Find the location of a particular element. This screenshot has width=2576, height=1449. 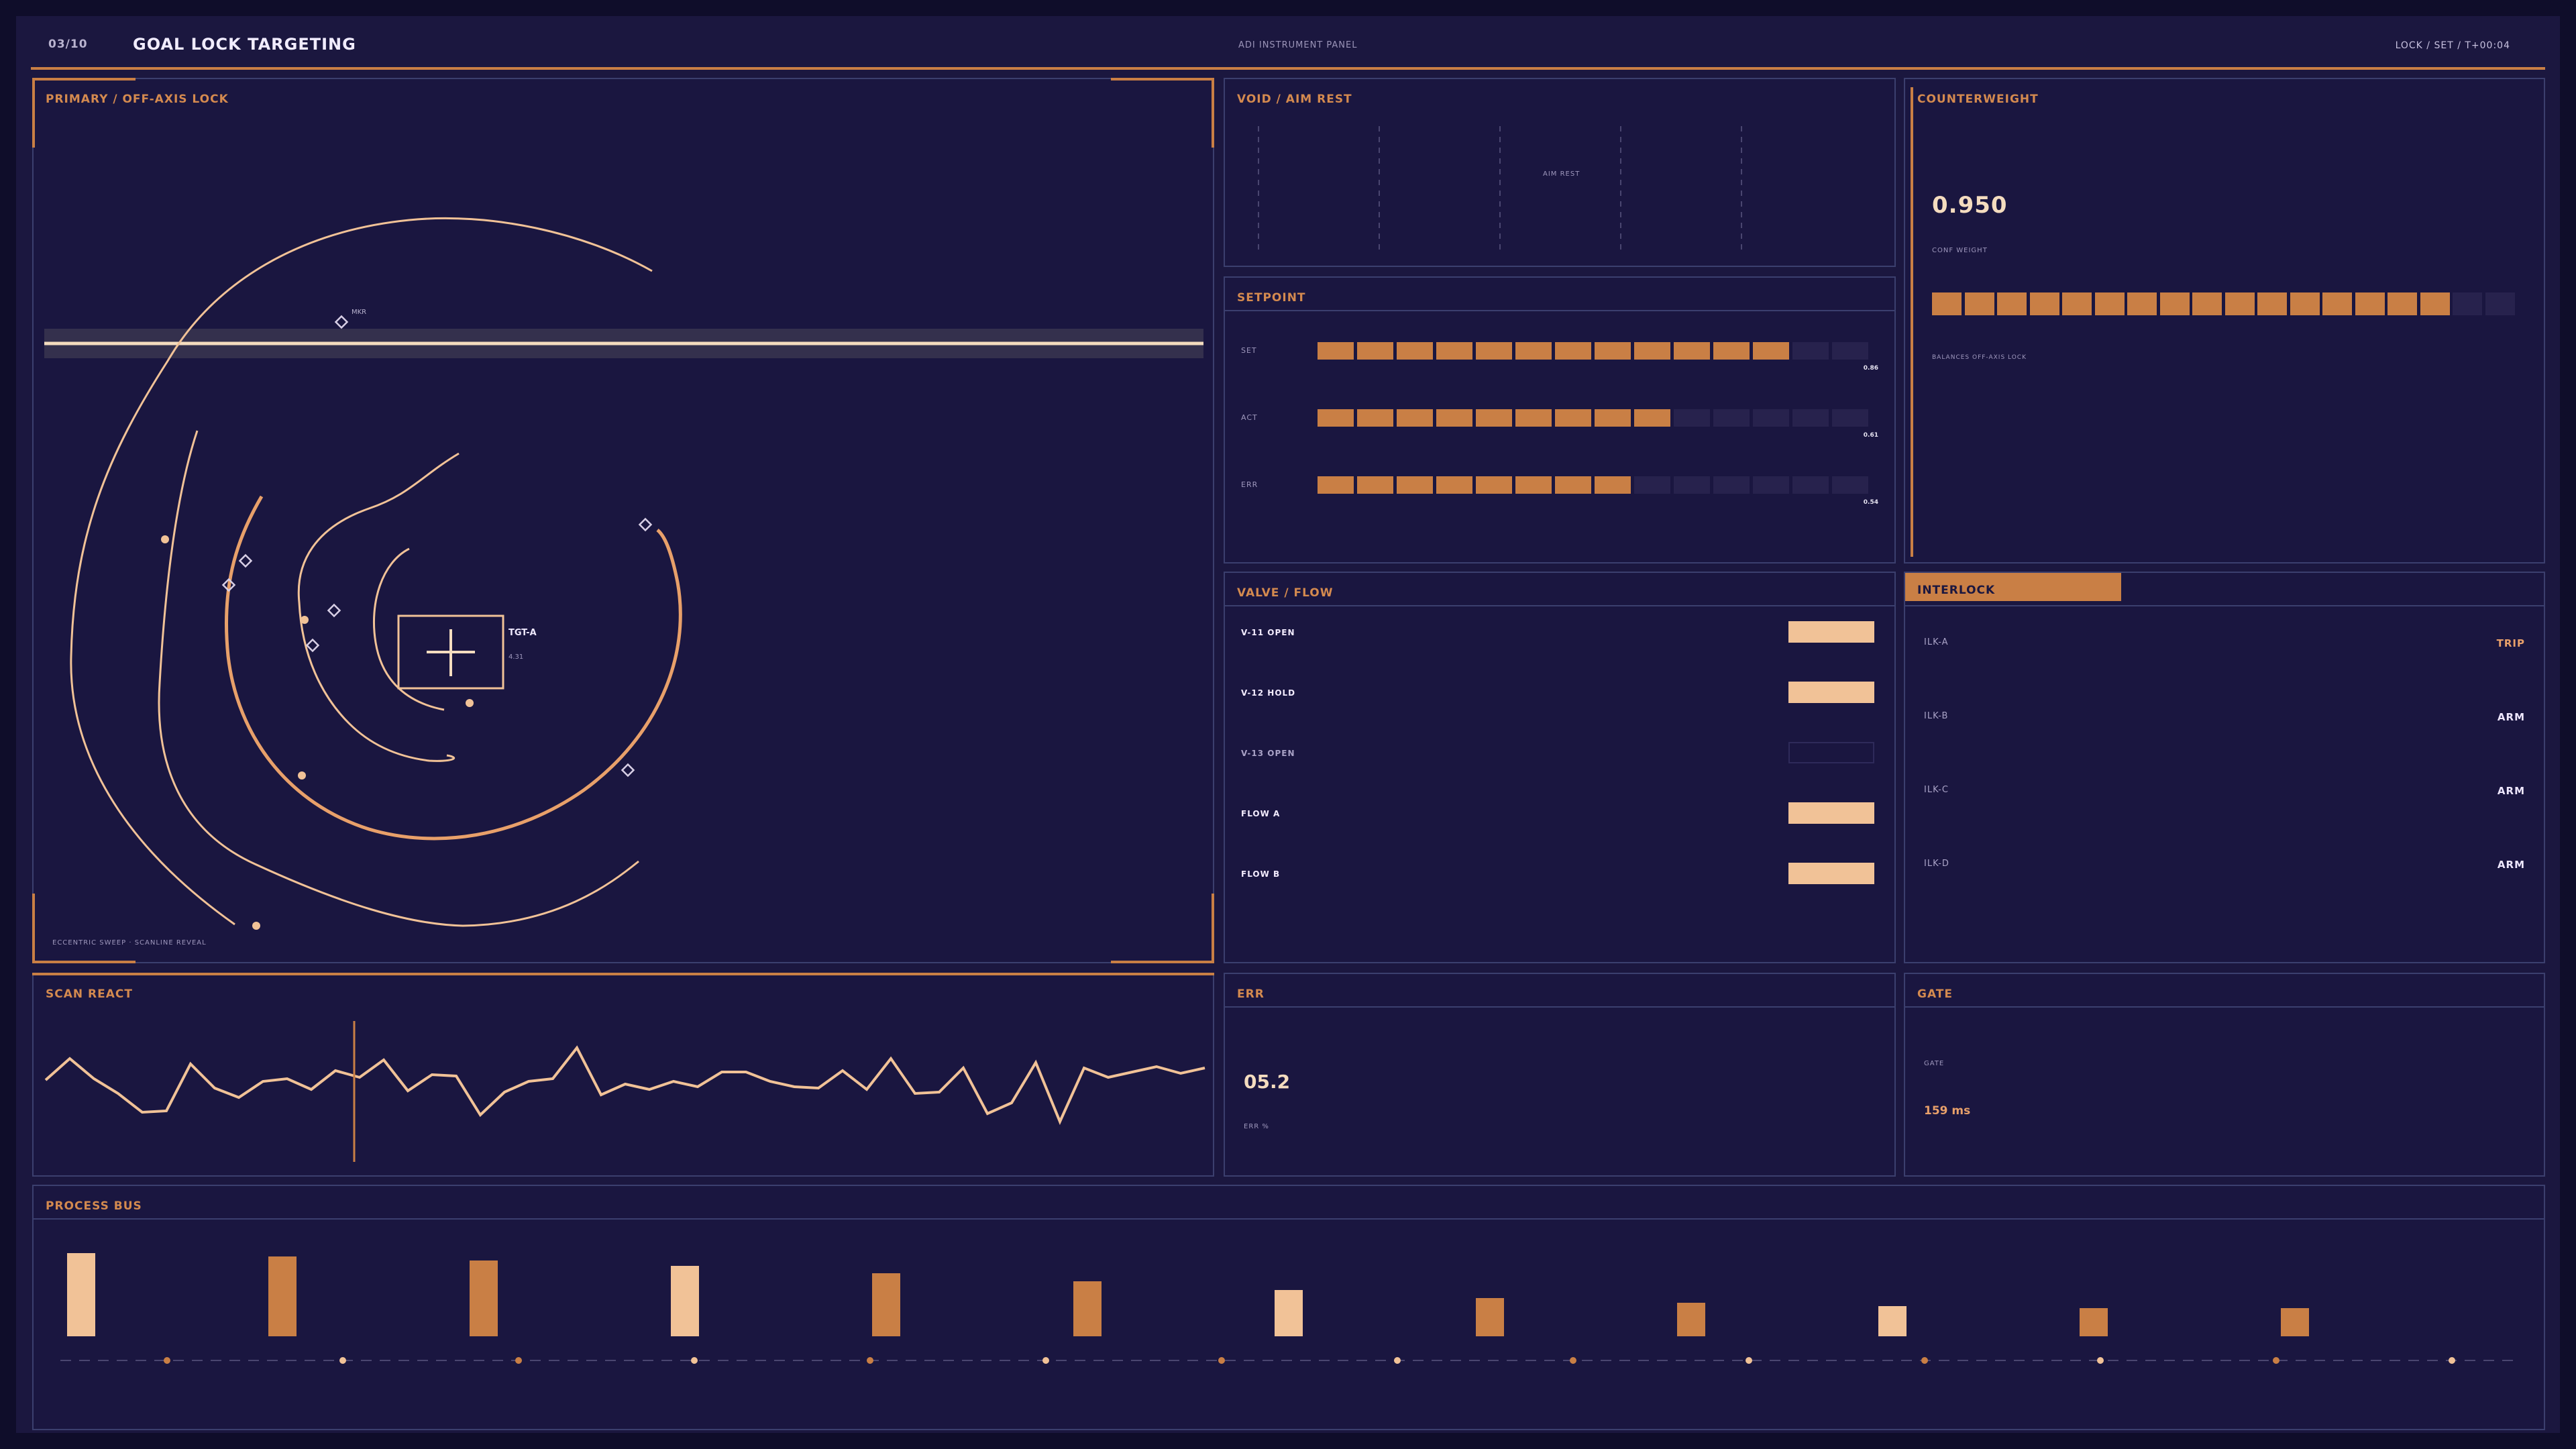

valve-row-label: V-12 HOLD is located at coordinates (1268, 693).